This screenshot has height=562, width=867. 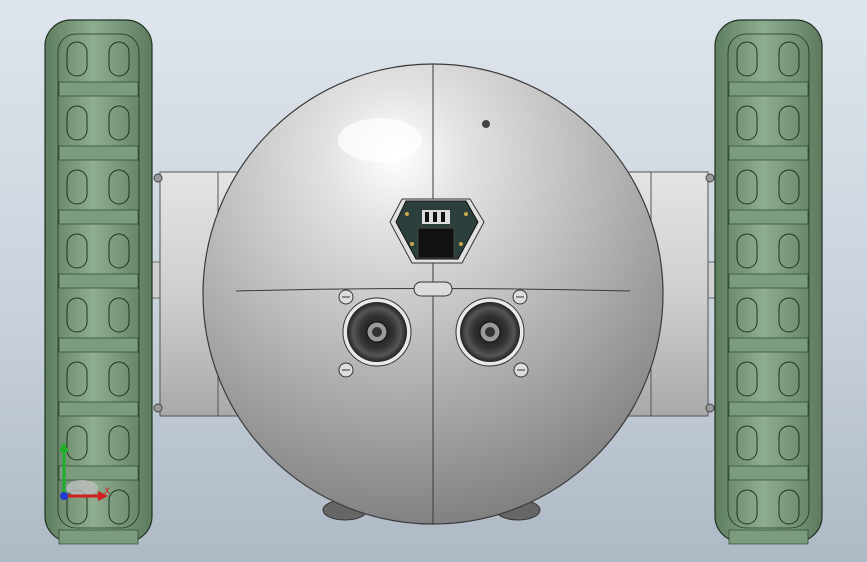 What do you see at coordinates (490, 332) in the screenshot?
I see `right-ultrasonic-sensor` at bounding box center [490, 332].